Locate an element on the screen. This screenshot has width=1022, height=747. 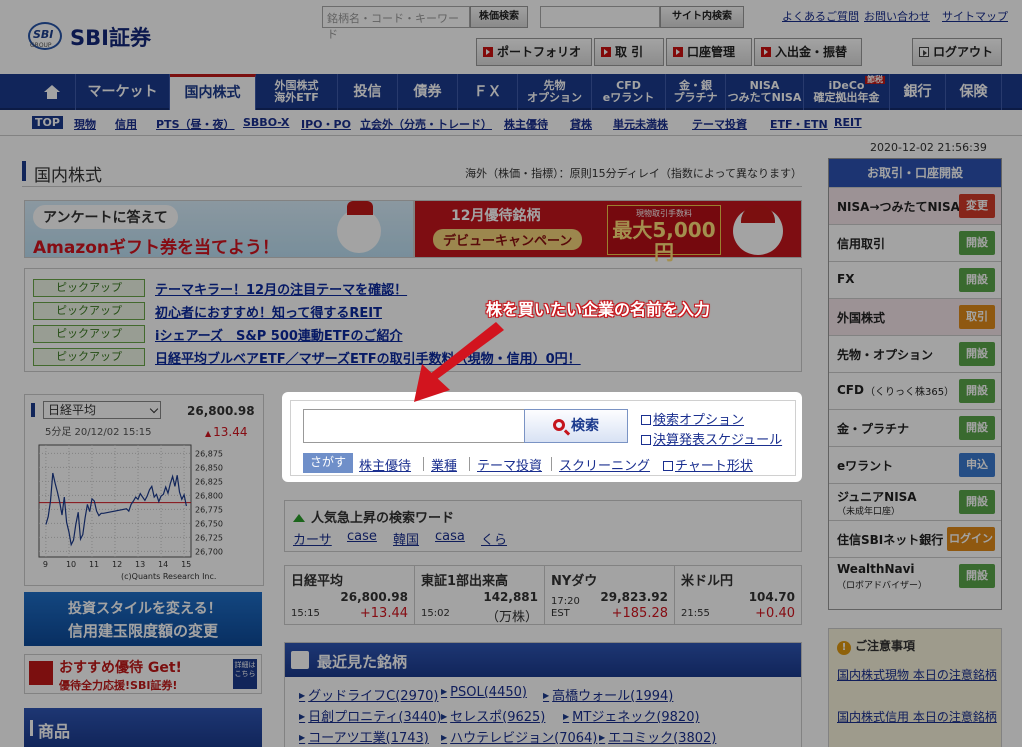
recent-stock-link: 日創プロニティ(3440) is located at coordinates (370, 715).